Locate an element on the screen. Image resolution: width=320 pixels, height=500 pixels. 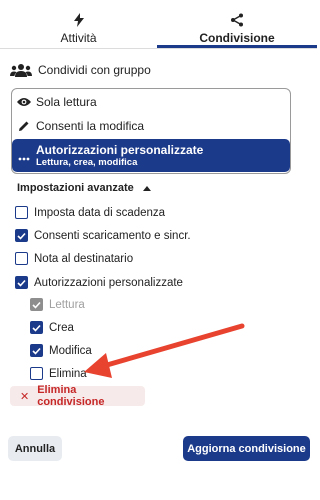
group-icon is located at coordinates (21, 70).